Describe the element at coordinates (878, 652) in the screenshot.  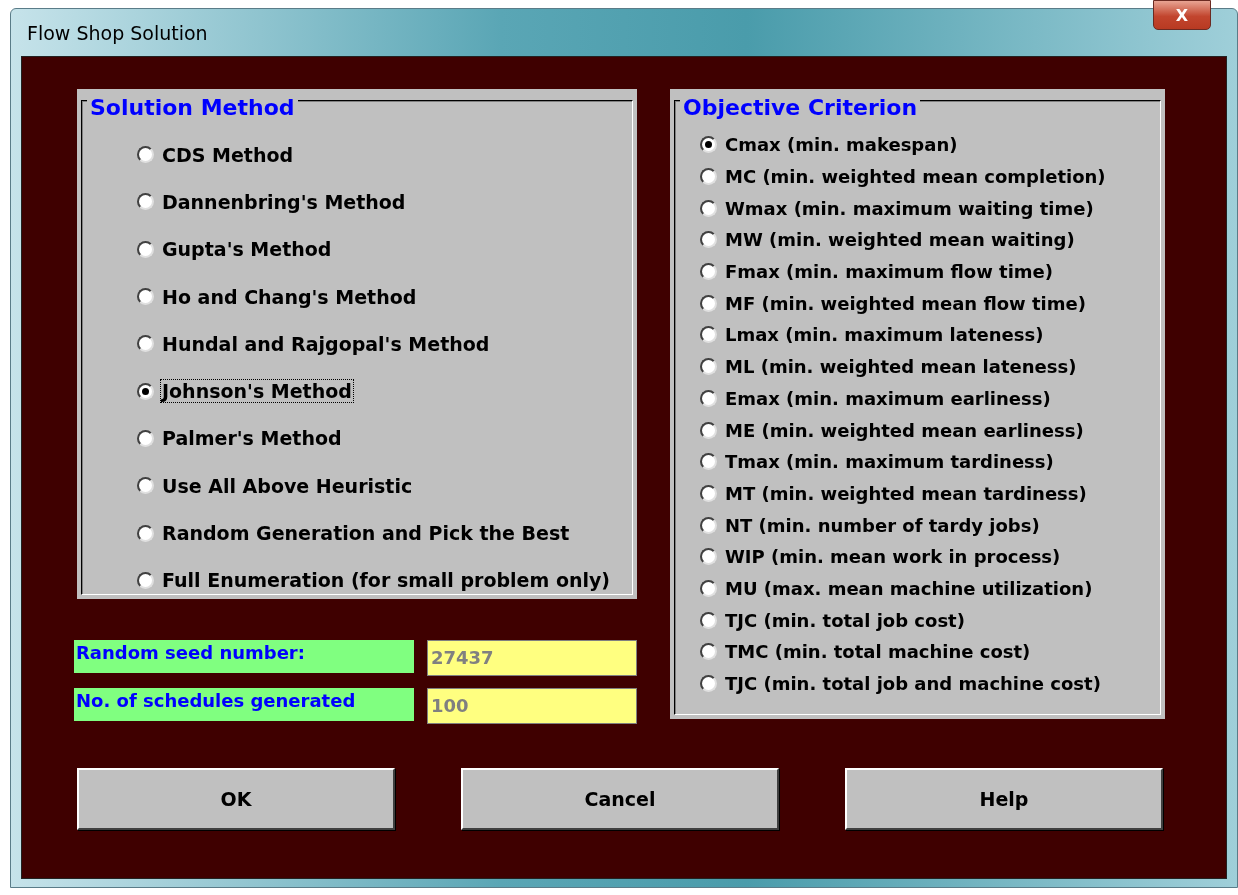
I see `option-label: TMC (min. total machine cost)` at that location.